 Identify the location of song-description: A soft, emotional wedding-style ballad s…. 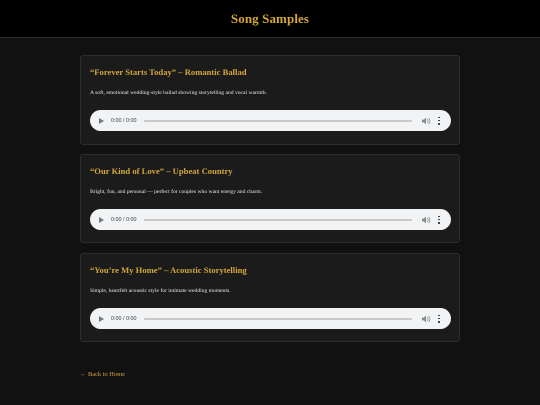
(178, 93).